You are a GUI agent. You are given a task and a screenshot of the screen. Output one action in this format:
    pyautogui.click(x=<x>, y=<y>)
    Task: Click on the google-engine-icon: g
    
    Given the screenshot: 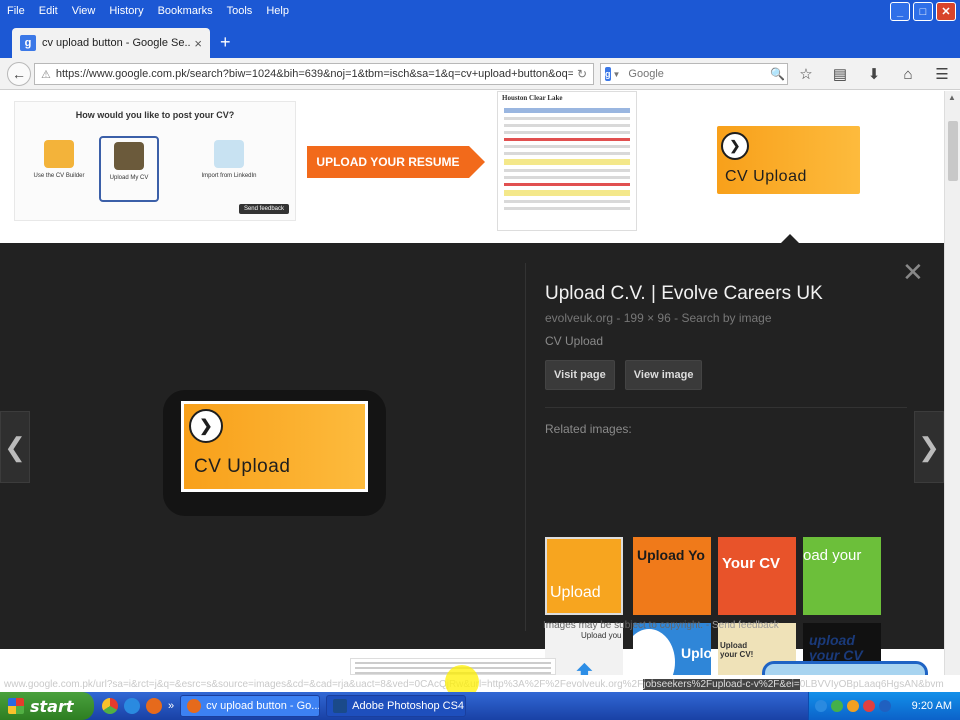 What is the action you would take?
    pyautogui.click(x=608, y=74)
    